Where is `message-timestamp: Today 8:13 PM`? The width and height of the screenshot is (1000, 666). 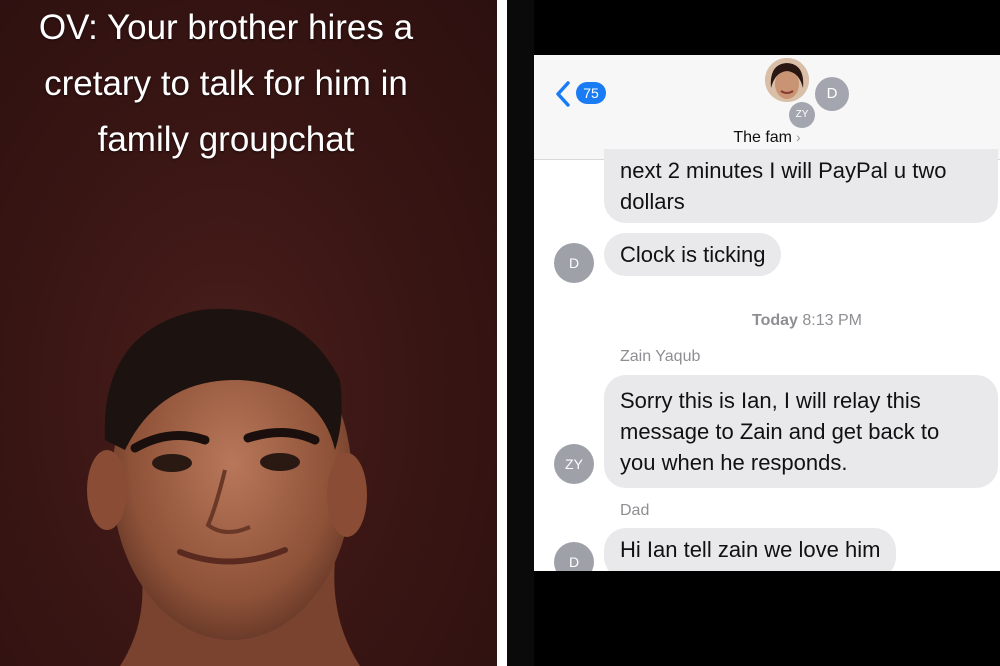
message-timestamp: Today 8:13 PM is located at coordinates (787, 321).